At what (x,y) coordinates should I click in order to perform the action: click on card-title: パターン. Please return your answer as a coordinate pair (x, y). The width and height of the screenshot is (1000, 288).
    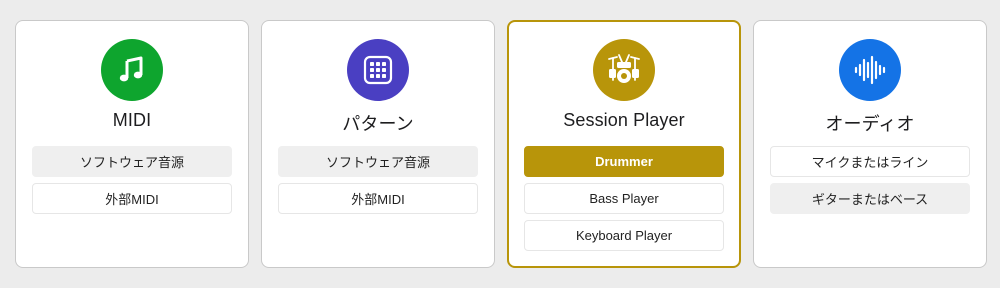
    Looking at the image, I should click on (378, 124).